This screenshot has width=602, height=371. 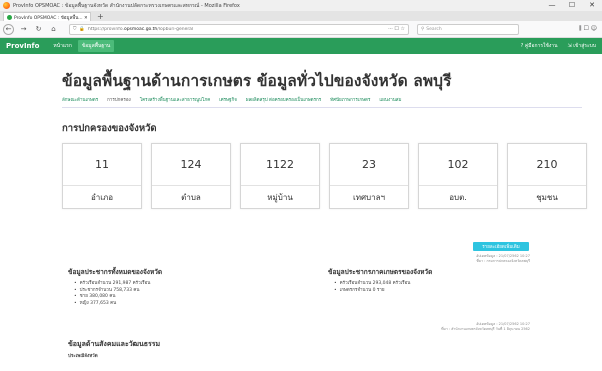 What do you see at coordinates (380, 272) in the screenshot?
I see `population-agri-title: ข้อมูลประชากรภาคเกษตรของจังหวัด` at bounding box center [380, 272].